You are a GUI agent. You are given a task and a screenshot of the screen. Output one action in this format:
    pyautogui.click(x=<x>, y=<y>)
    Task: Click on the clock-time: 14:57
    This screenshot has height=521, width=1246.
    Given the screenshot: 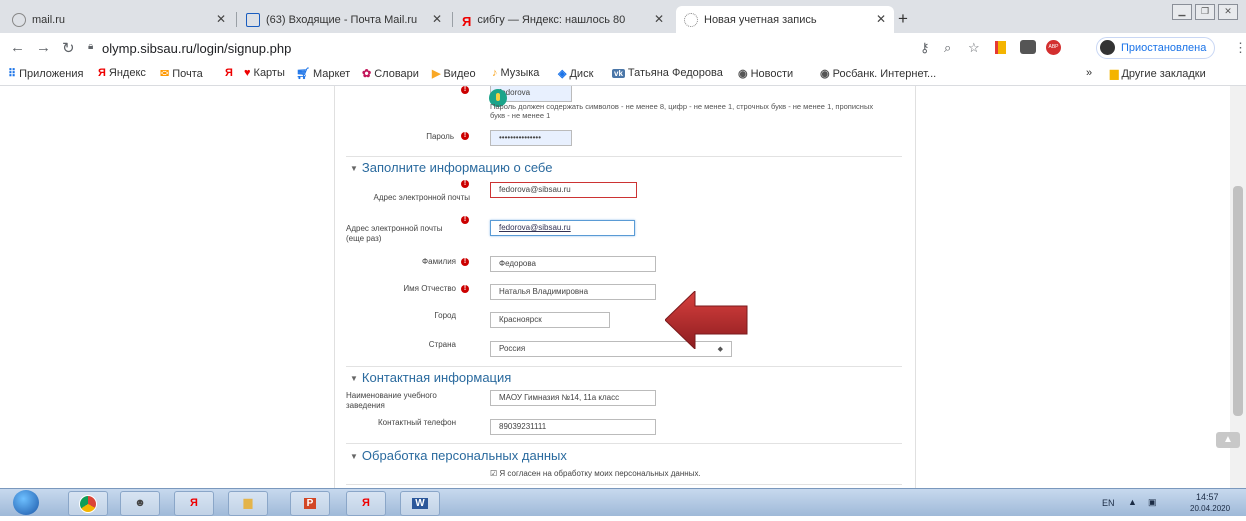 What is the action you would take?
    pyautogui.click(x=1207, y=497)
    